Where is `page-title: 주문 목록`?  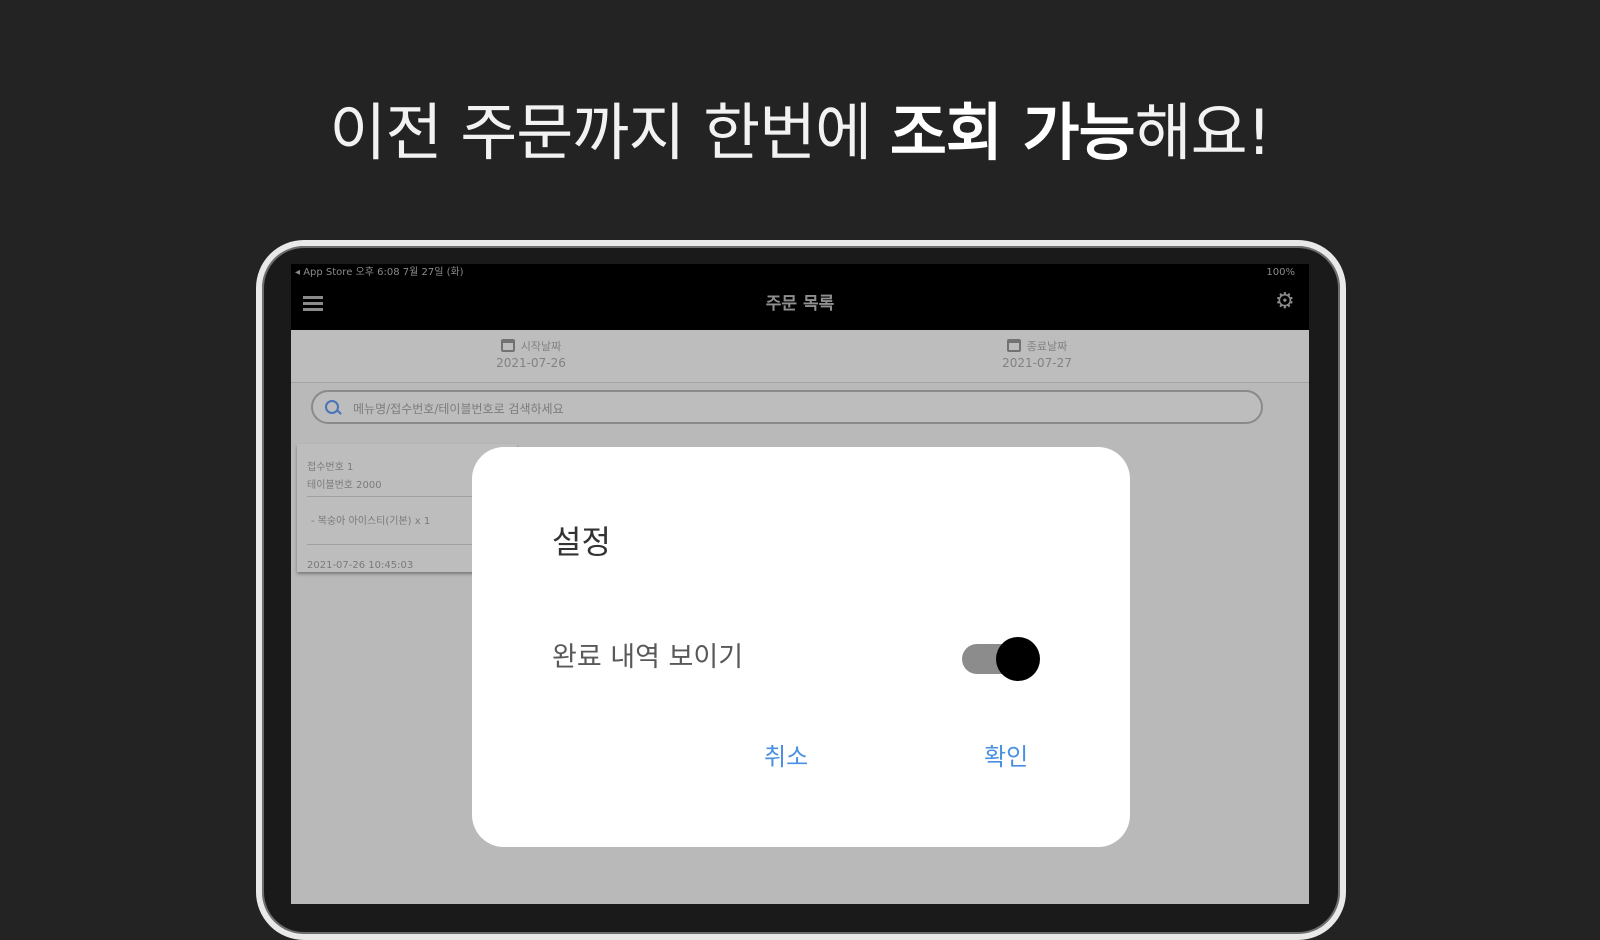 page-title: 주문 목록 is located at coordinates (800, 304).